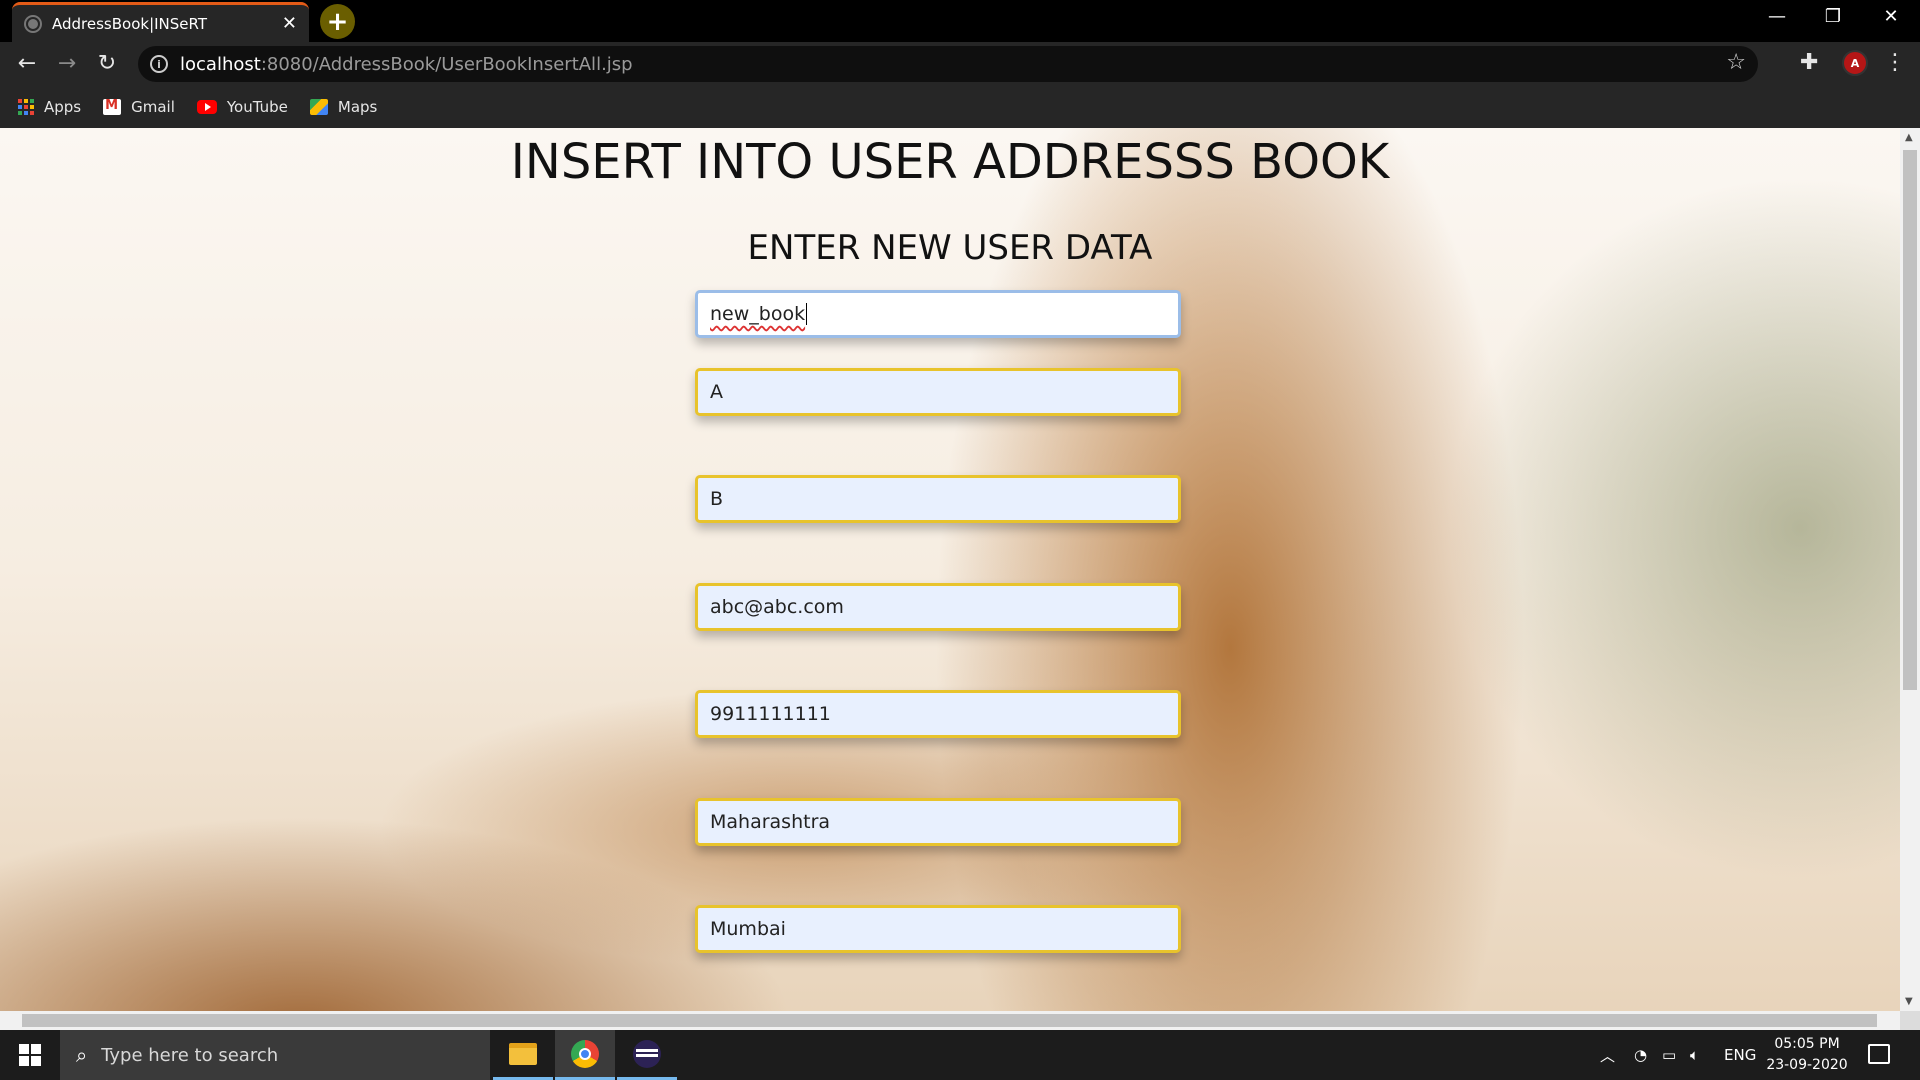 This screenshot has width=1920, height=1080. Describe the element at coordinates (27, 65) in the screenshot. I see `back-arrow-icon: ←` at that location.